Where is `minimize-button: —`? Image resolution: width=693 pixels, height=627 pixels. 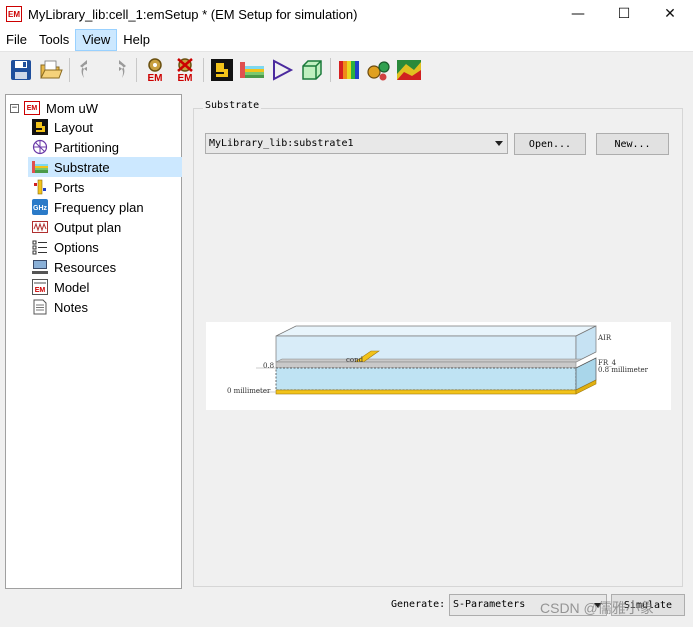
minimize-button: — is located at coordinates (578, 14).